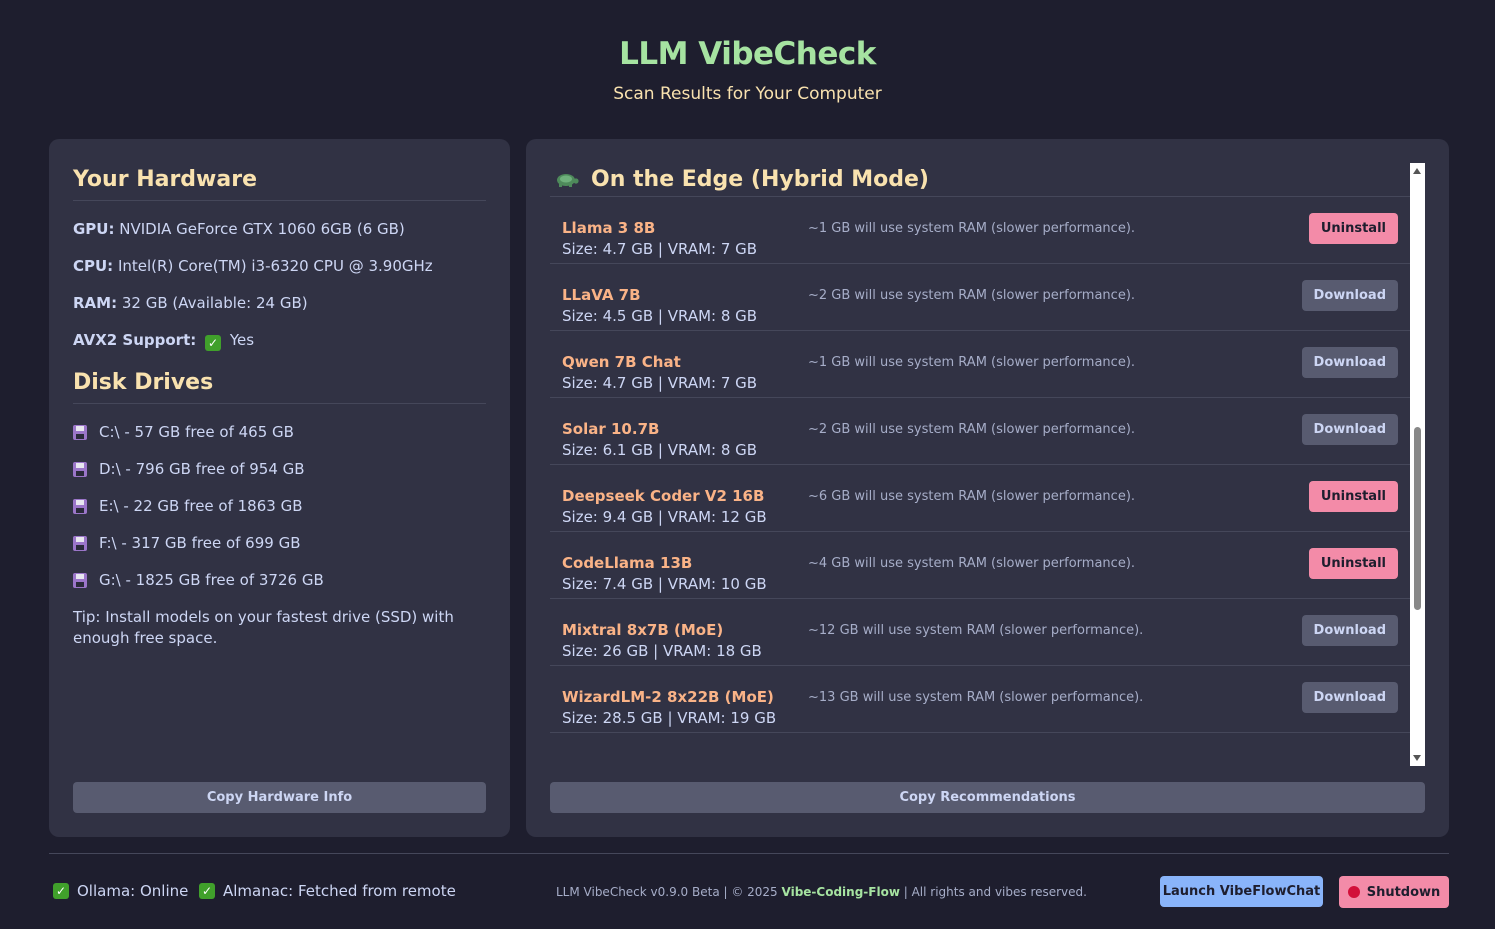  What do you see at coordinates (1241, 891) in the screenshot?
I see `launch-vibeflowchat-button: Launch VibeFlowChat` at bounding box center [1241, 891].